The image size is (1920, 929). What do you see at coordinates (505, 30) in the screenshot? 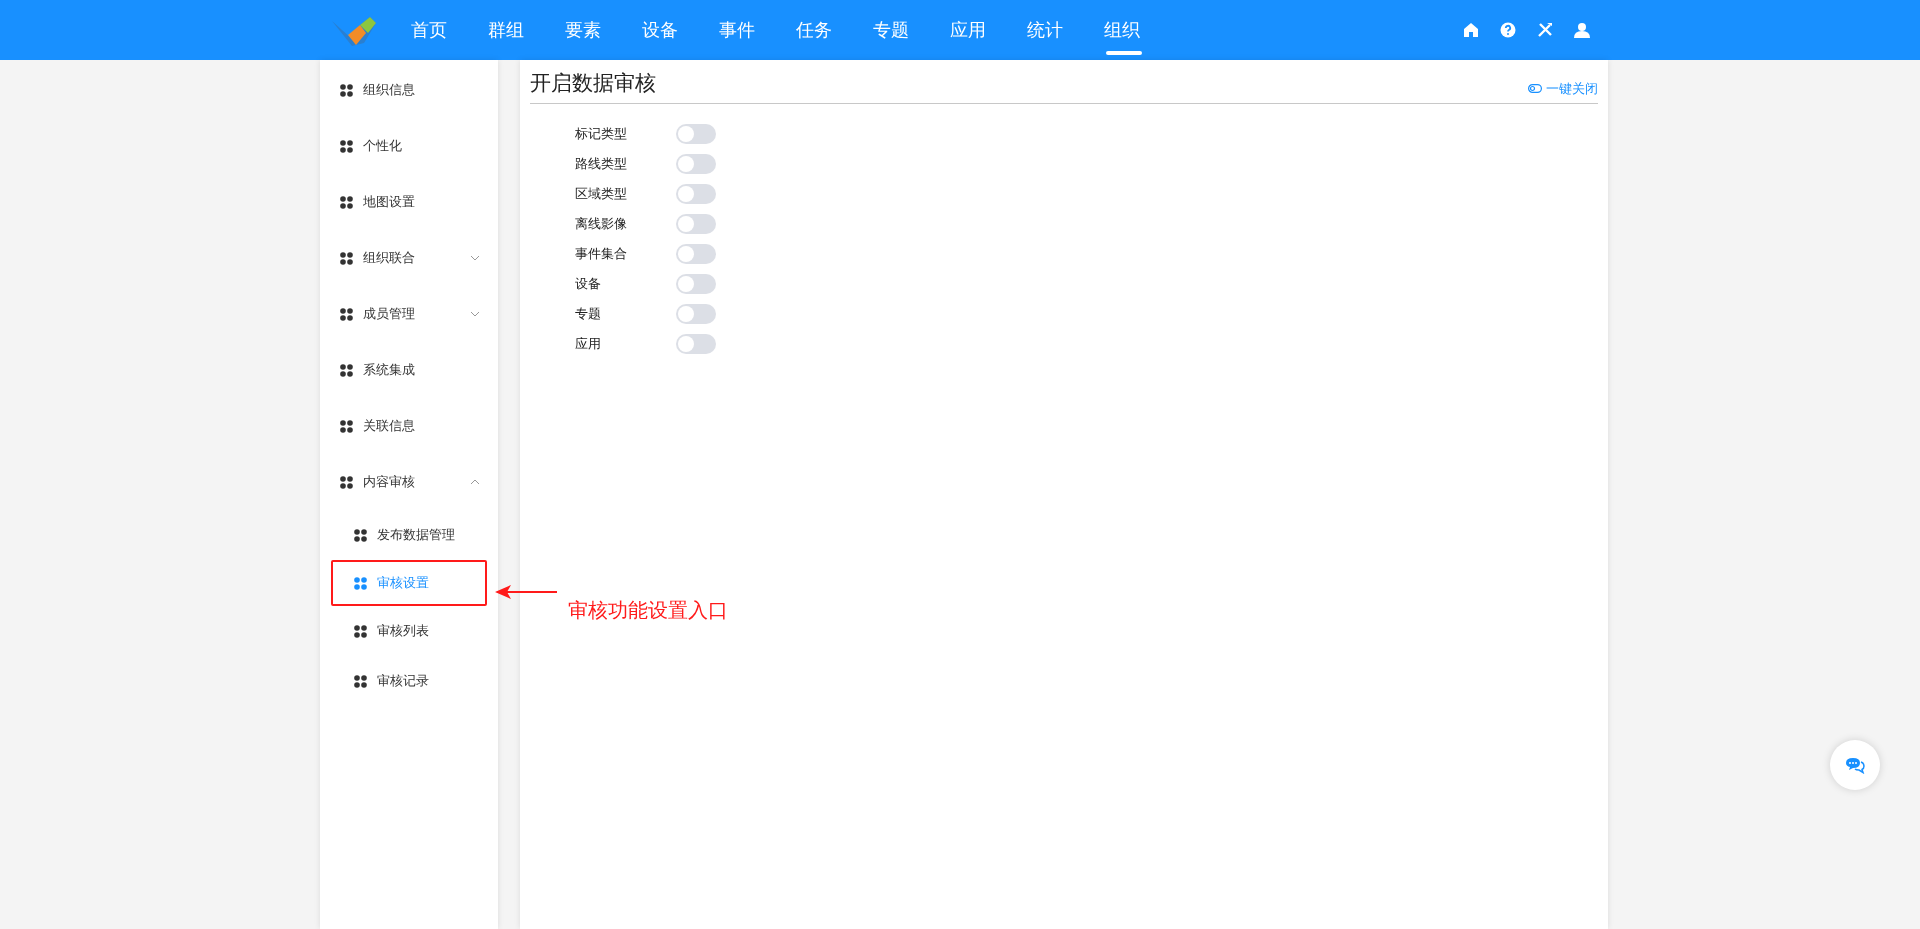
I see `nav-tab: 群组` at bounding box center [505, 30].